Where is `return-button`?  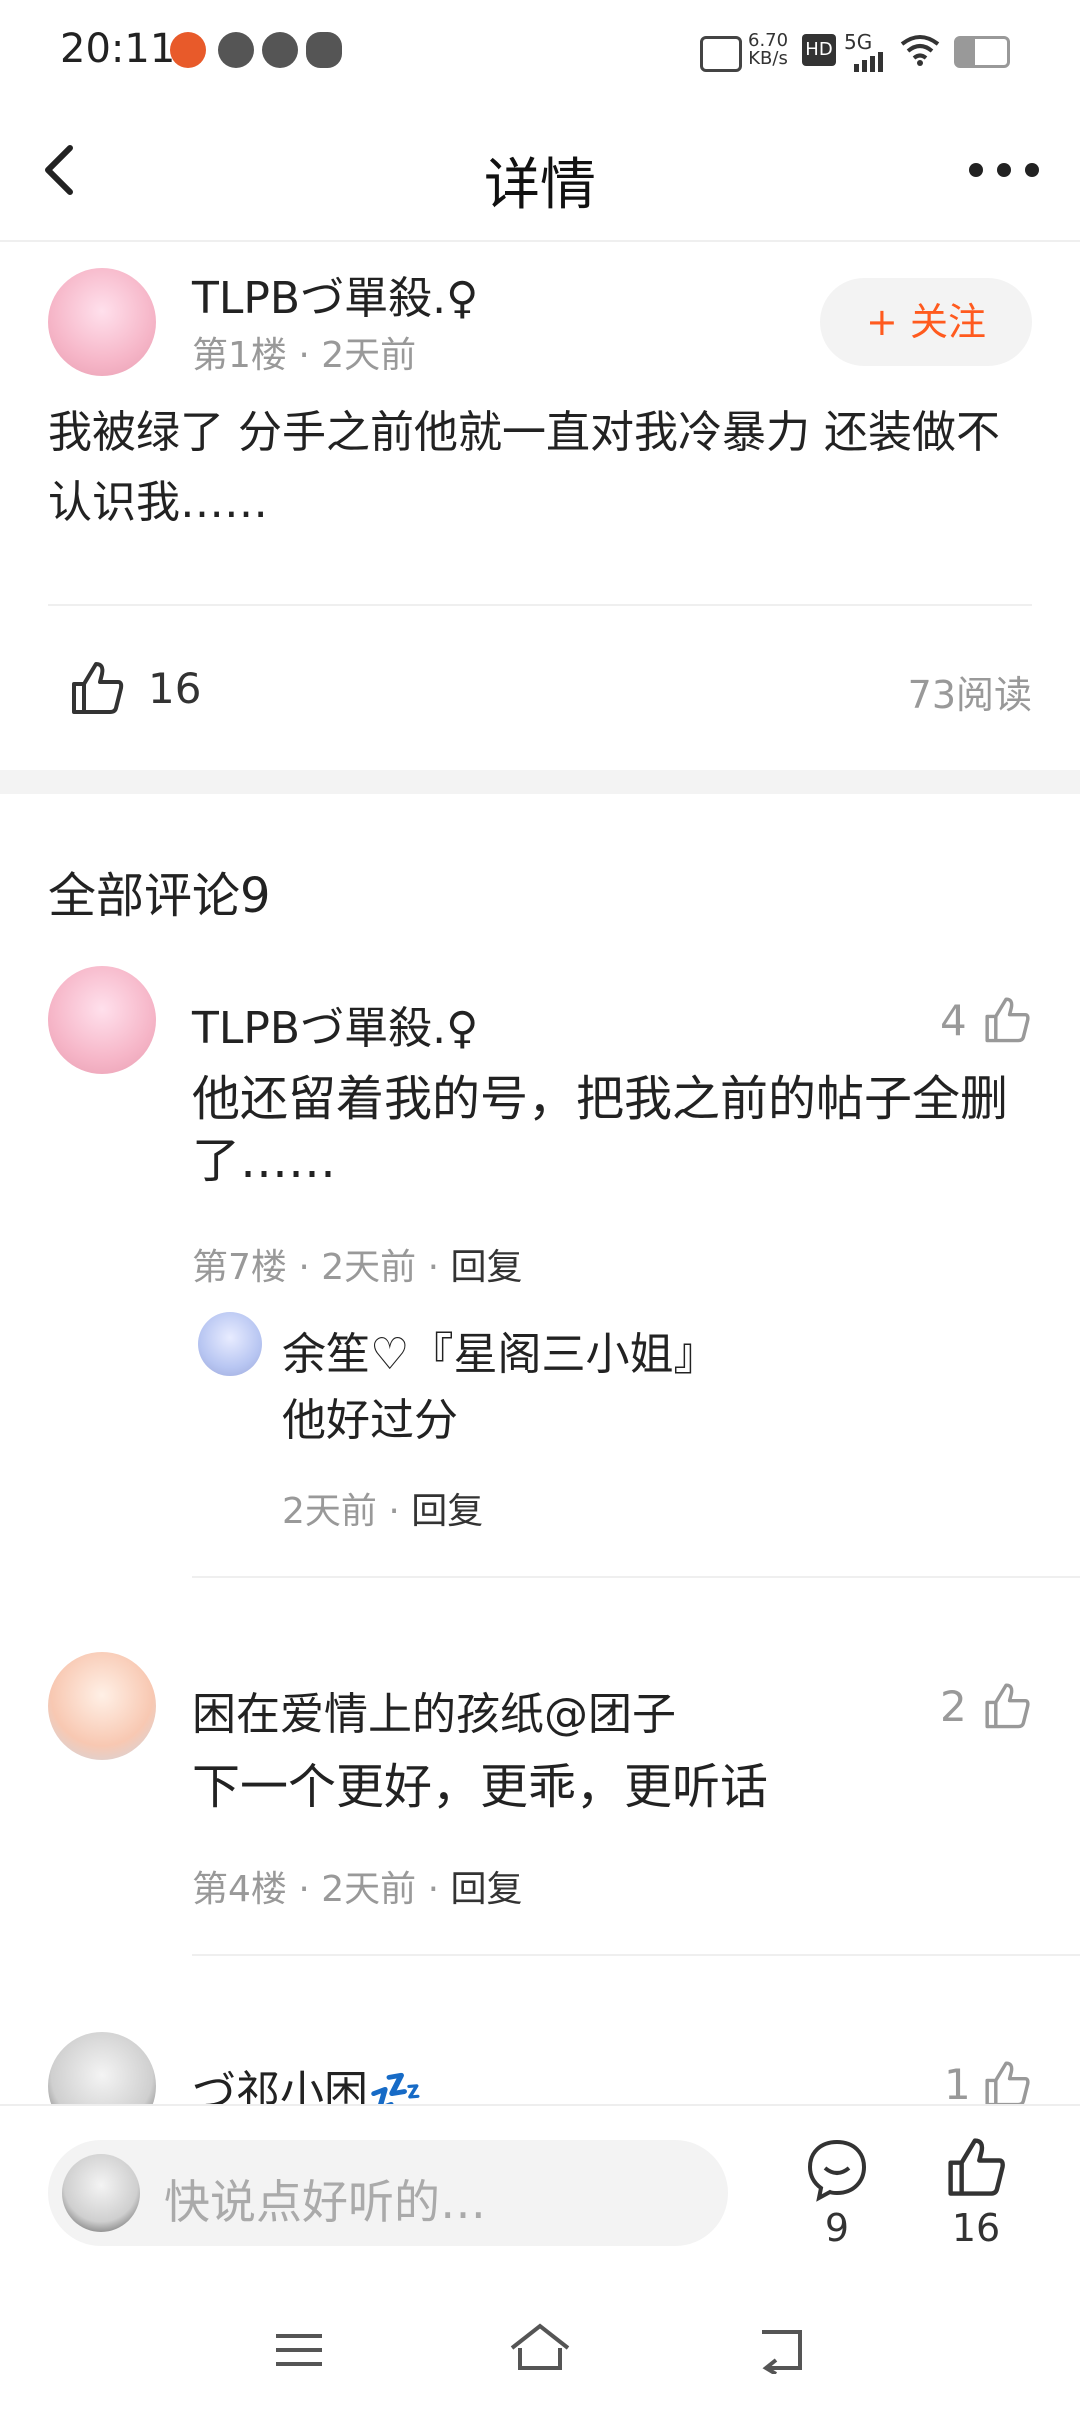 return-button is located at coordinates (780, 2350).